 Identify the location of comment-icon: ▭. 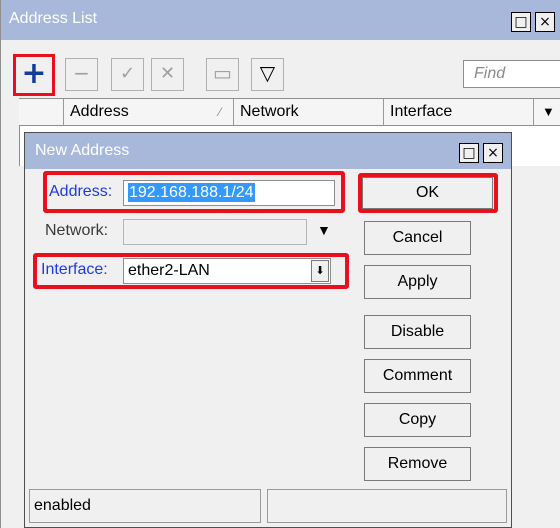
(222, 73).